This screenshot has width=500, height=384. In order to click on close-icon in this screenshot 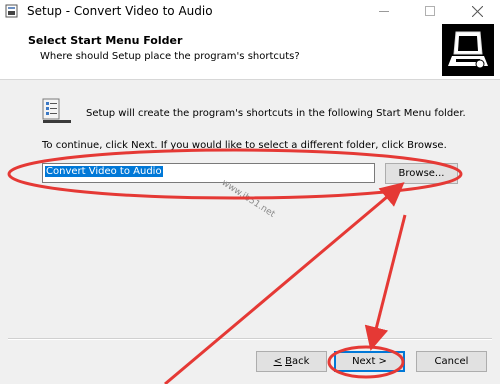, I will do `click(477, 11)`.